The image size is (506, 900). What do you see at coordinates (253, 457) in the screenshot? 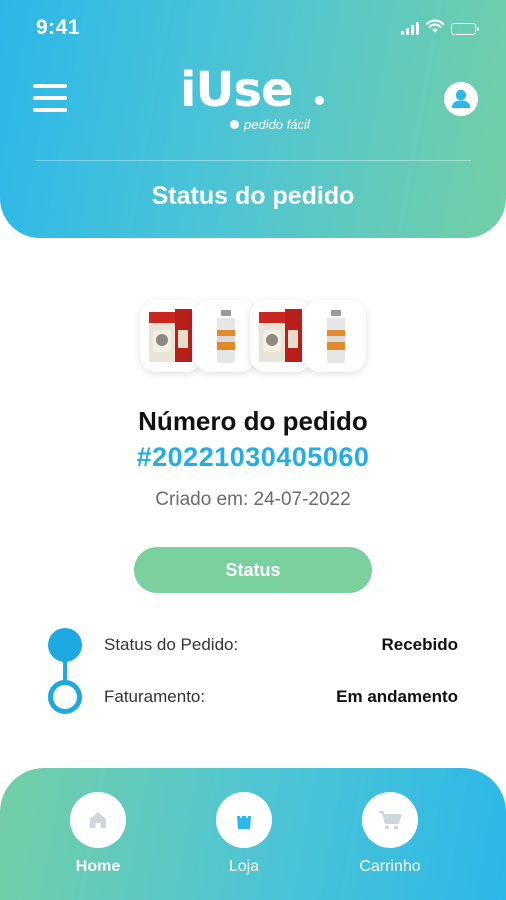
I see `order-number: #20221030405060` at bounding box center [253, 457].